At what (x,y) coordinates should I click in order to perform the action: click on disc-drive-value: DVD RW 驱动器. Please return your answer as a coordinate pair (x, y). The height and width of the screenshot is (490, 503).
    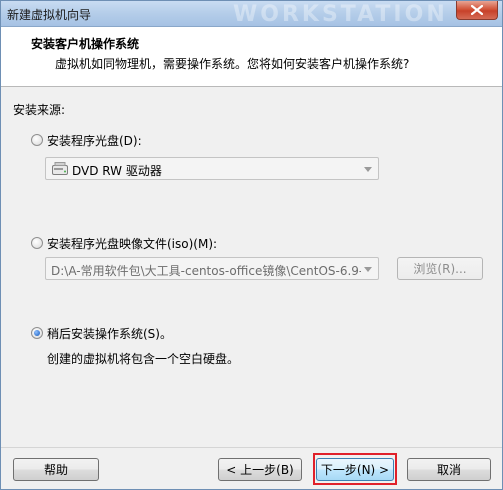
    Looking at the image, I should click on (117, 171).